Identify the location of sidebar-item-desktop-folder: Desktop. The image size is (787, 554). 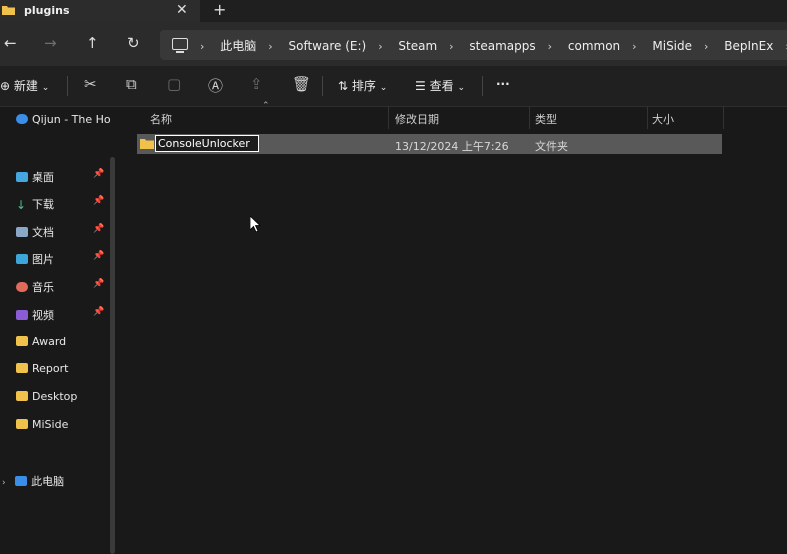
(46, 396).